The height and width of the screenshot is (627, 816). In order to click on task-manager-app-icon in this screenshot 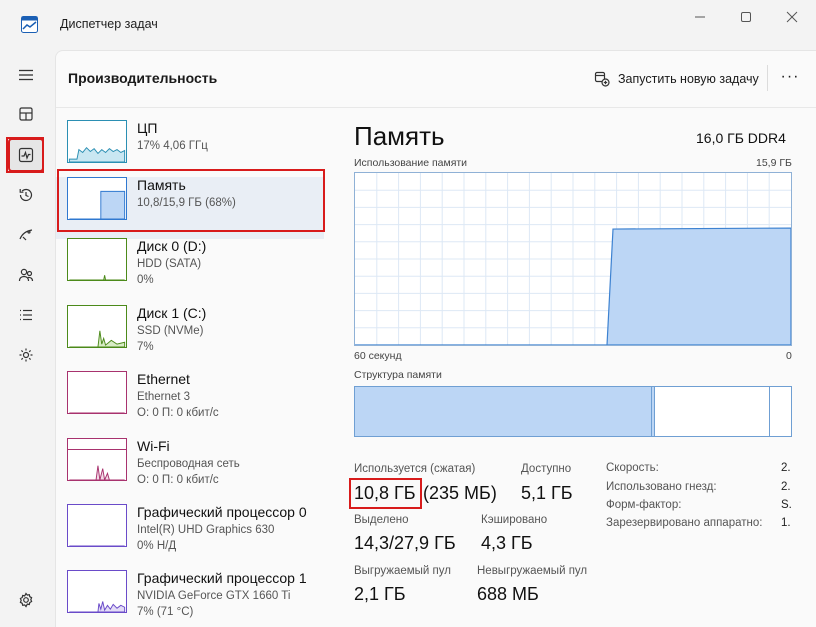, I will do `click(29, 24)`.